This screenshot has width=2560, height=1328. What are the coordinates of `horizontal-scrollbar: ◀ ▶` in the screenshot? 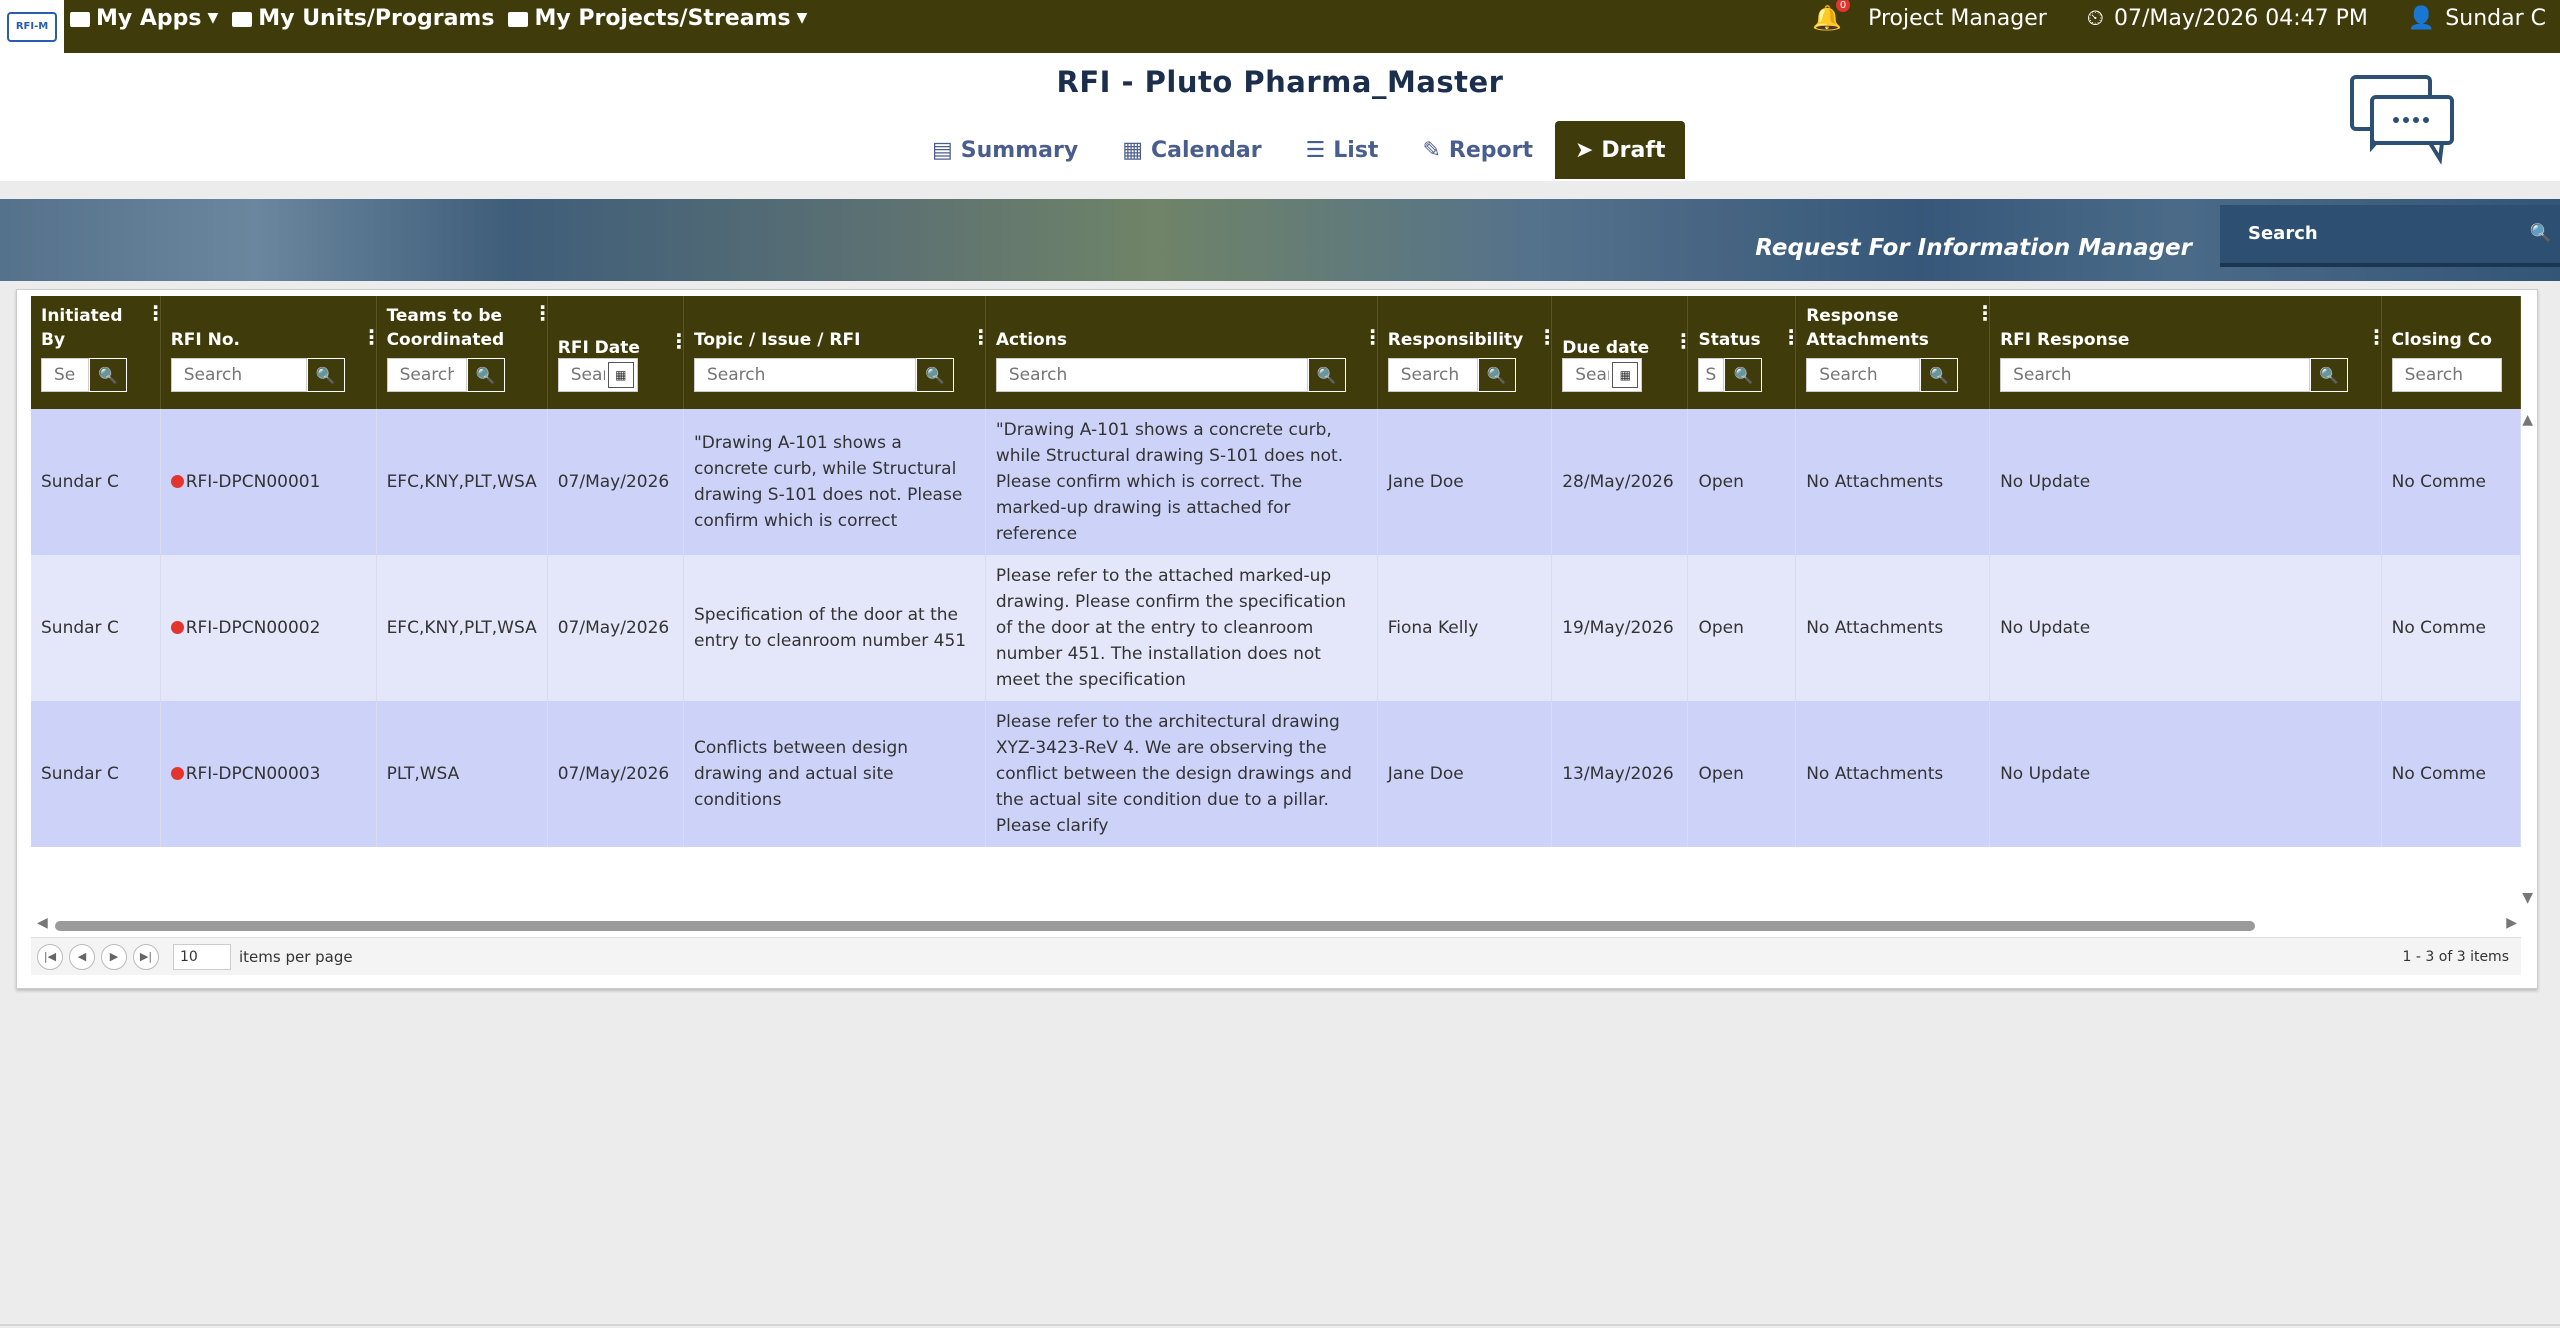 It's located at (1276, 923).